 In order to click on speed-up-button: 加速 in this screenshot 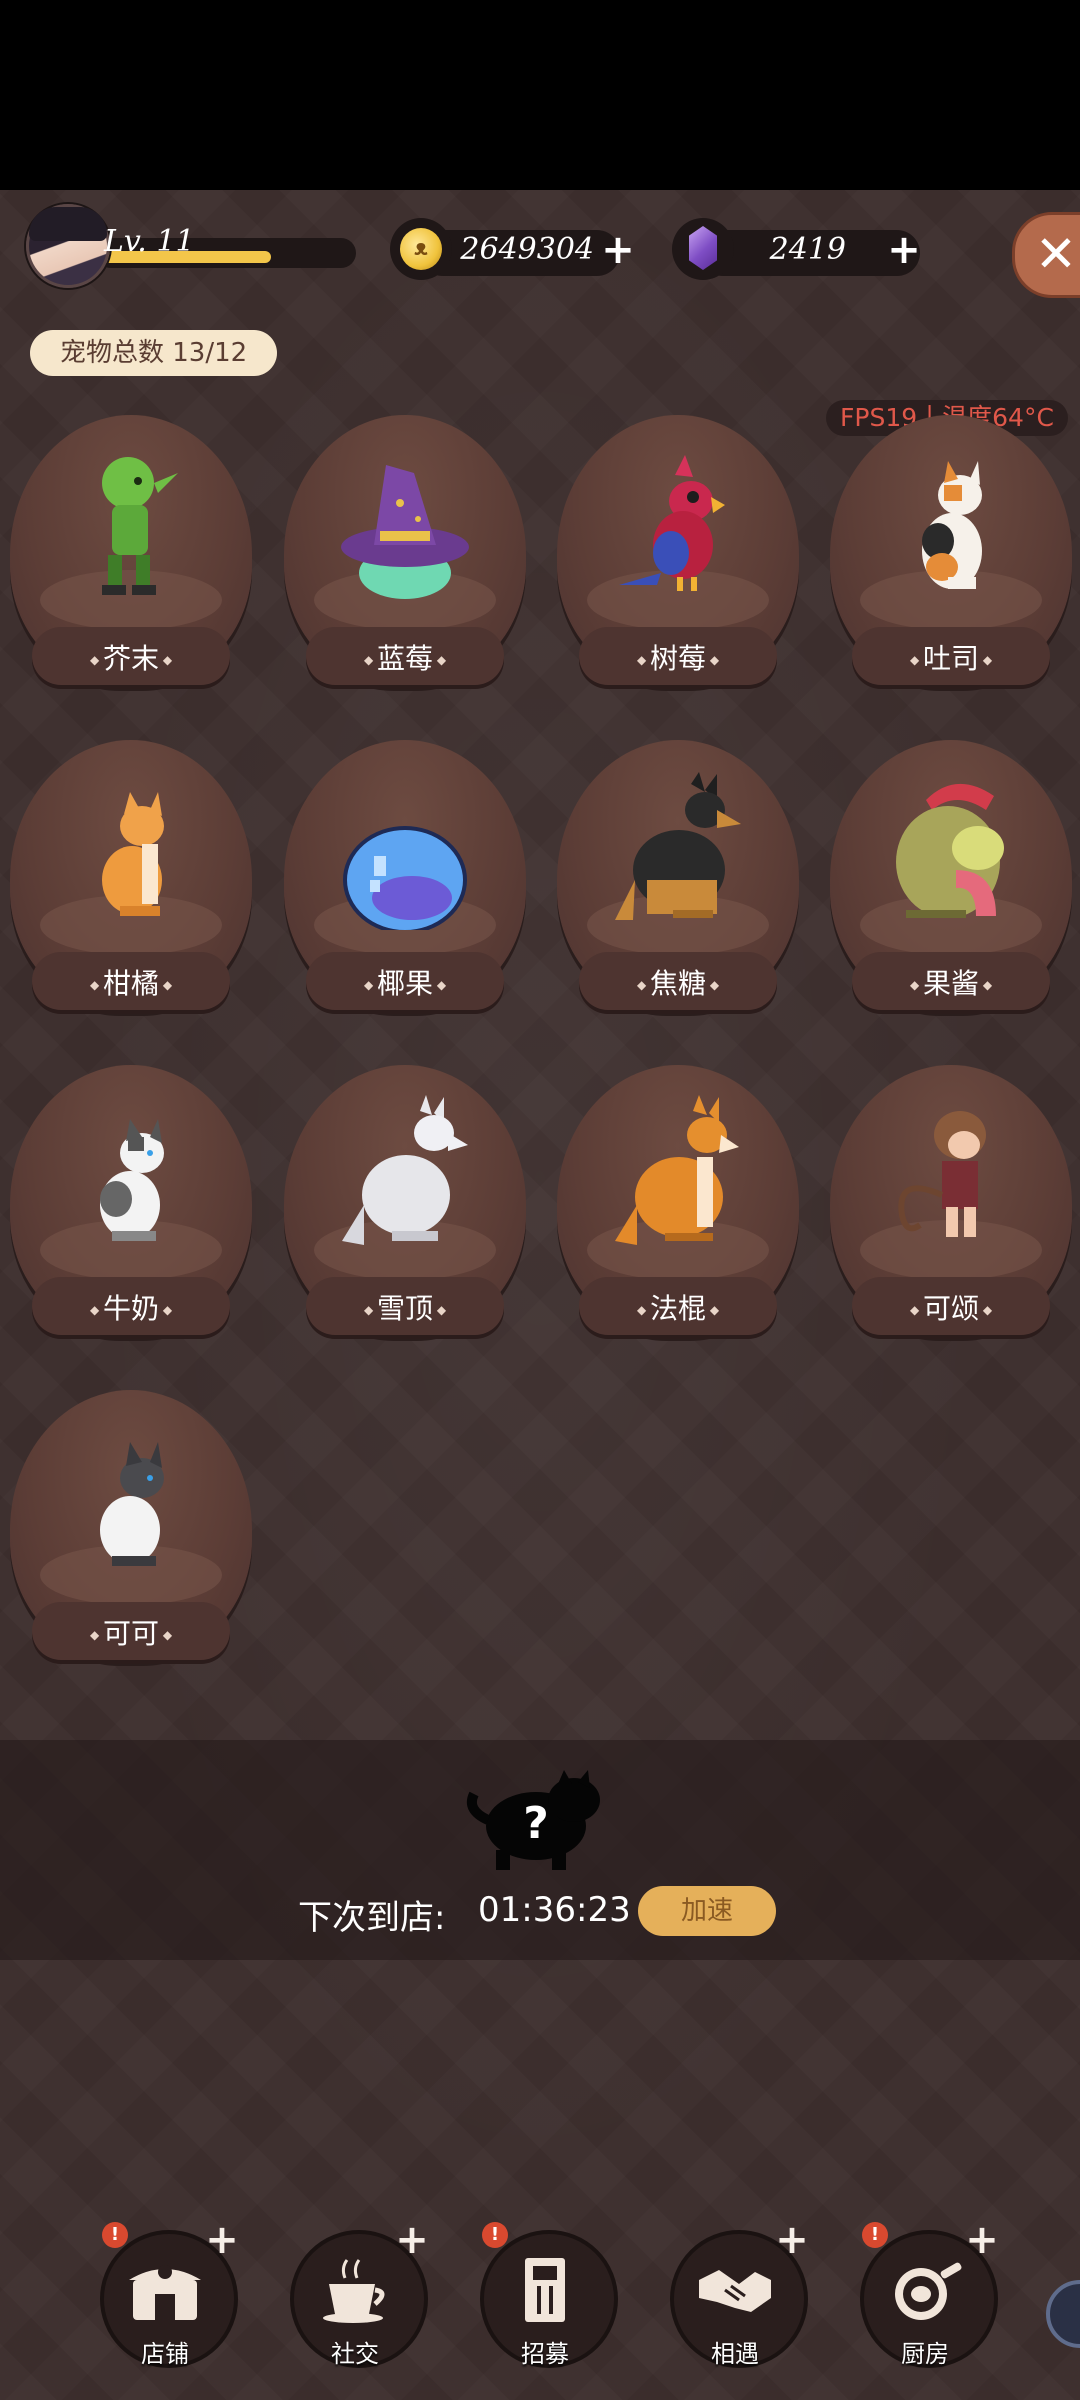, I will do `click(707, 1911)`.